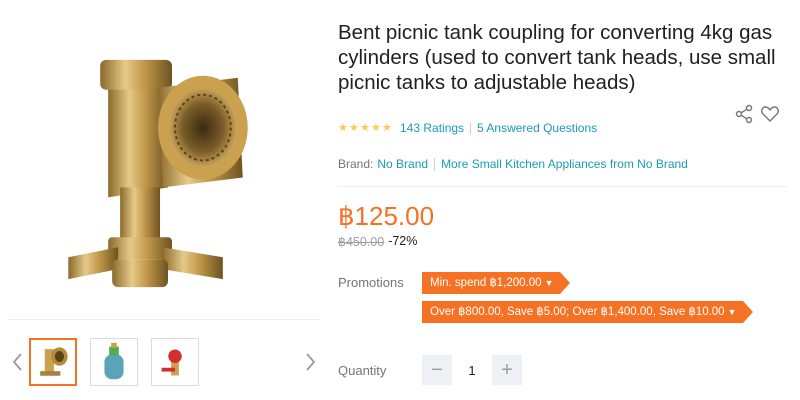 This screenshot has width=800, height=400. I want to click on original-price: ฿450.00, so click(361, 242).